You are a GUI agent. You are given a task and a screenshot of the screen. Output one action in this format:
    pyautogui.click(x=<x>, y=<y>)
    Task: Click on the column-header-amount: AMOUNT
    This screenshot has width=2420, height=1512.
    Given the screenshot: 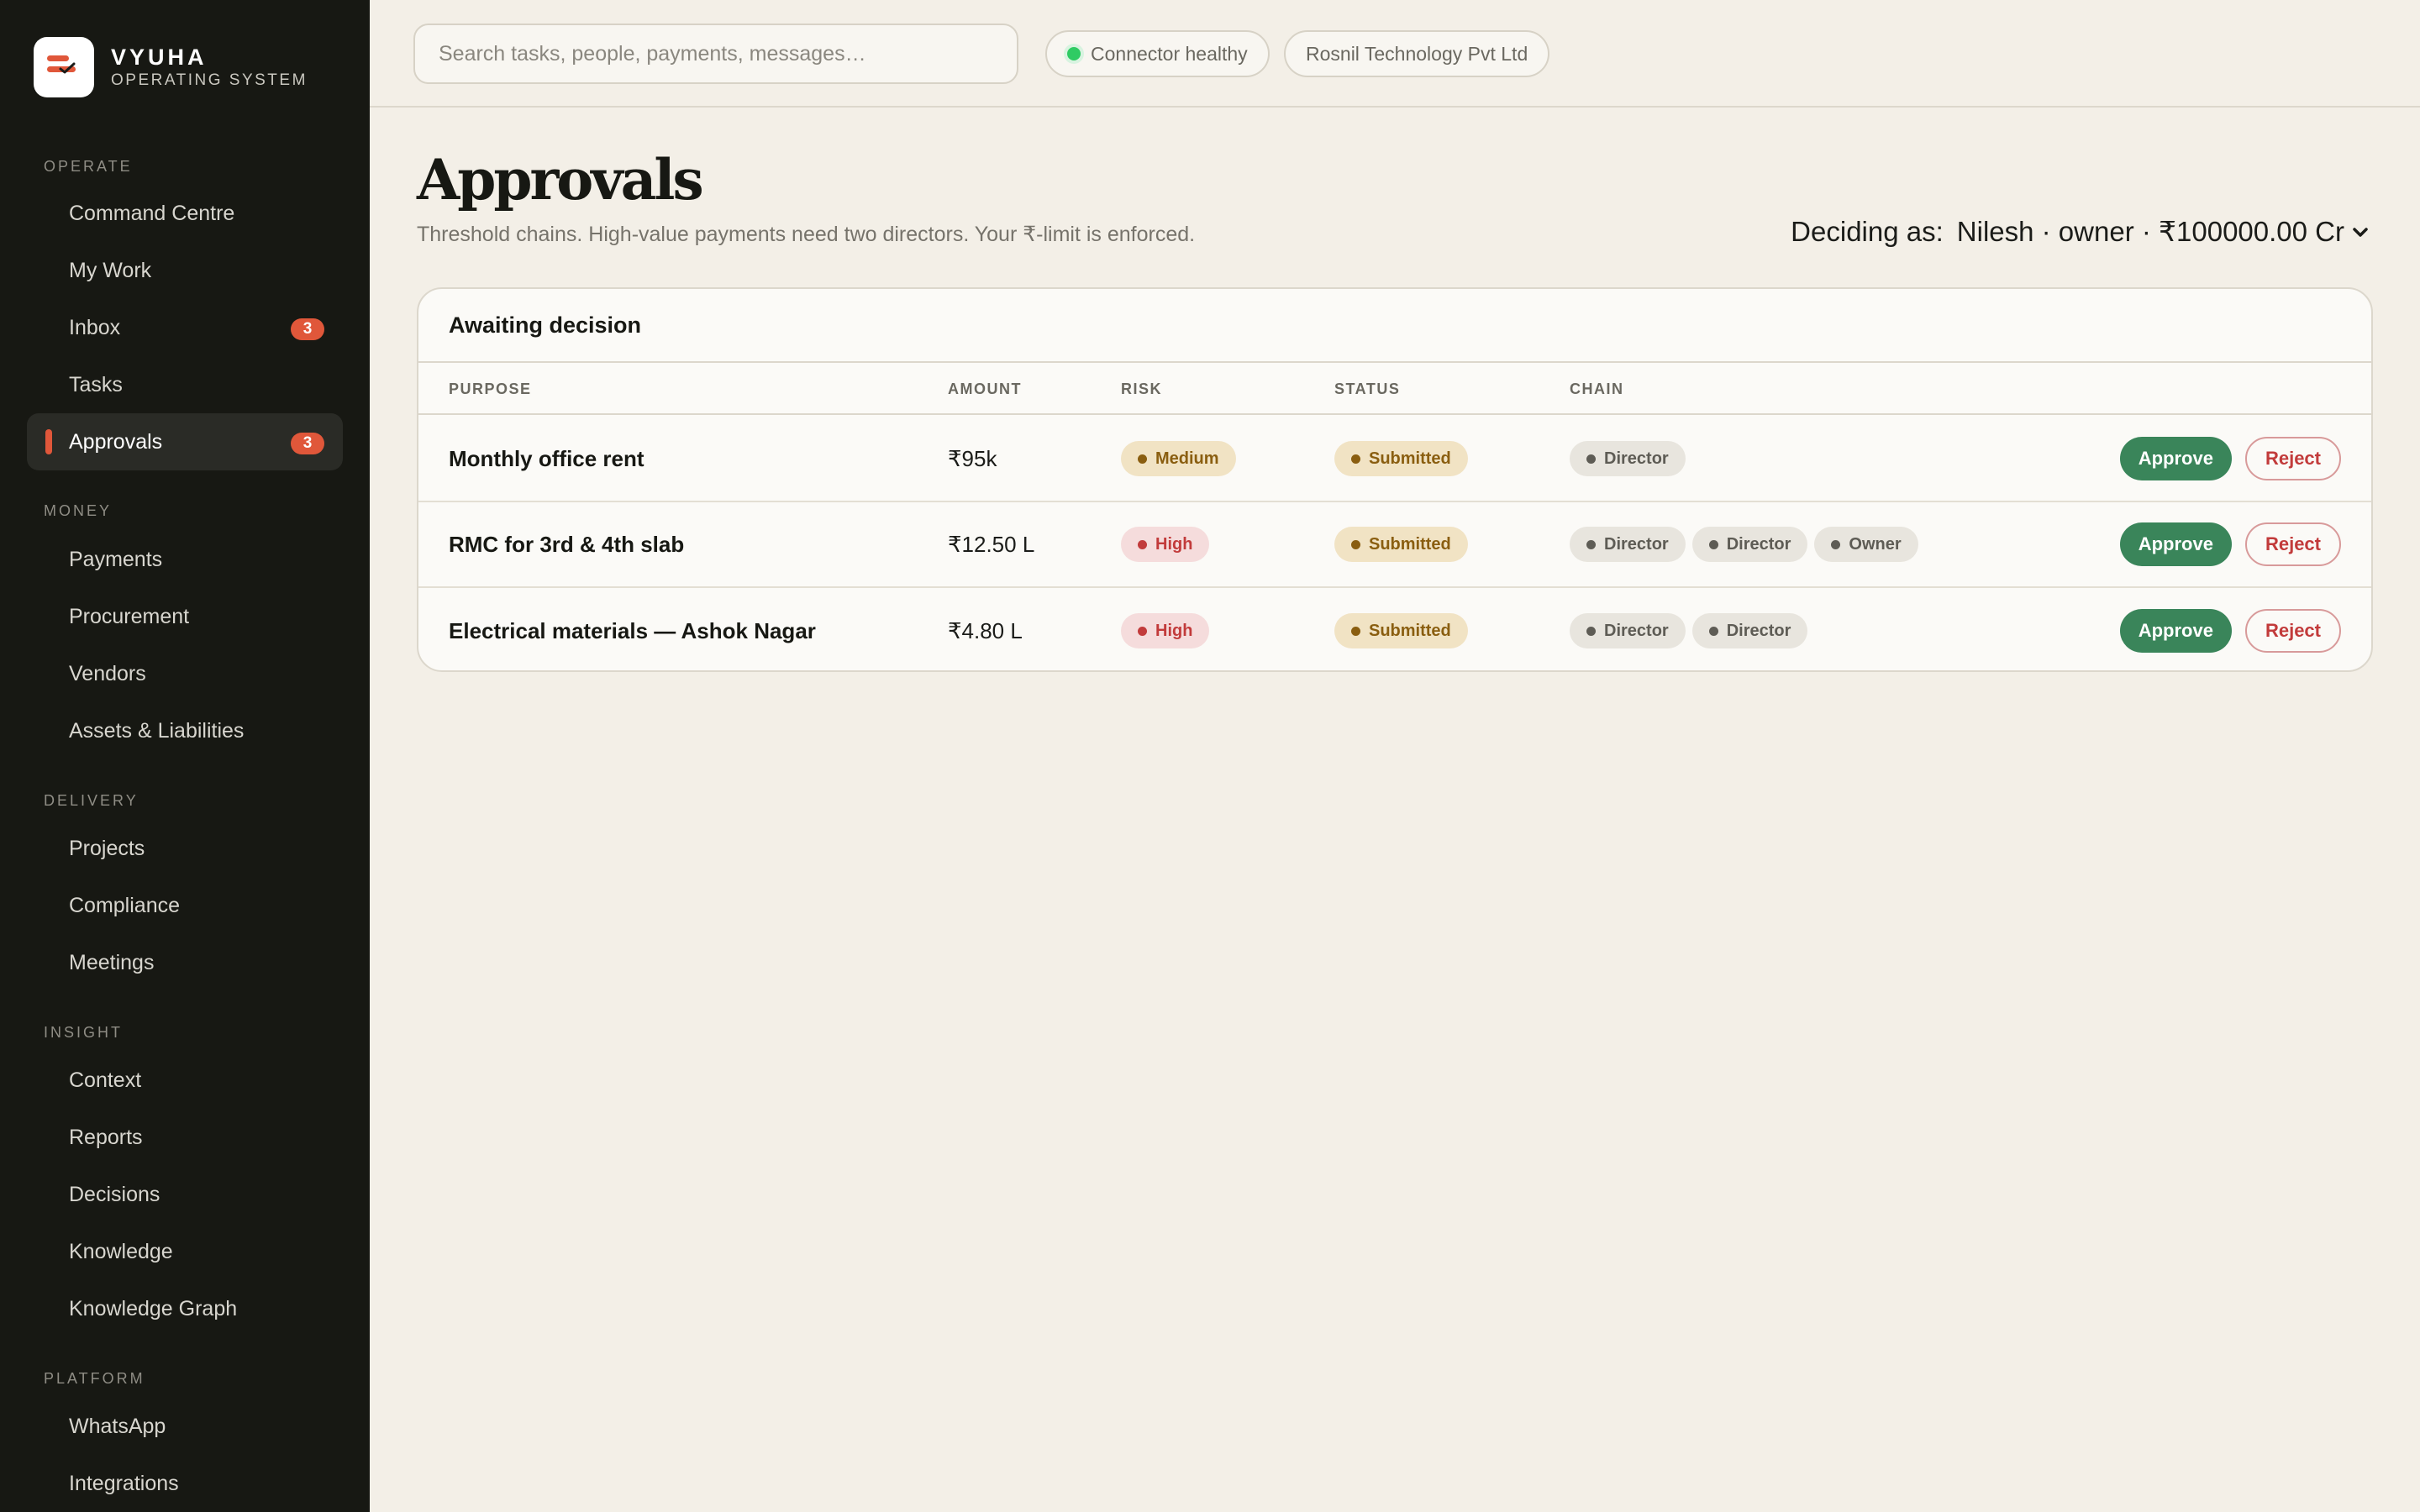 What is the action you would take?
    pyautogui.click(x=985, y=389)
    